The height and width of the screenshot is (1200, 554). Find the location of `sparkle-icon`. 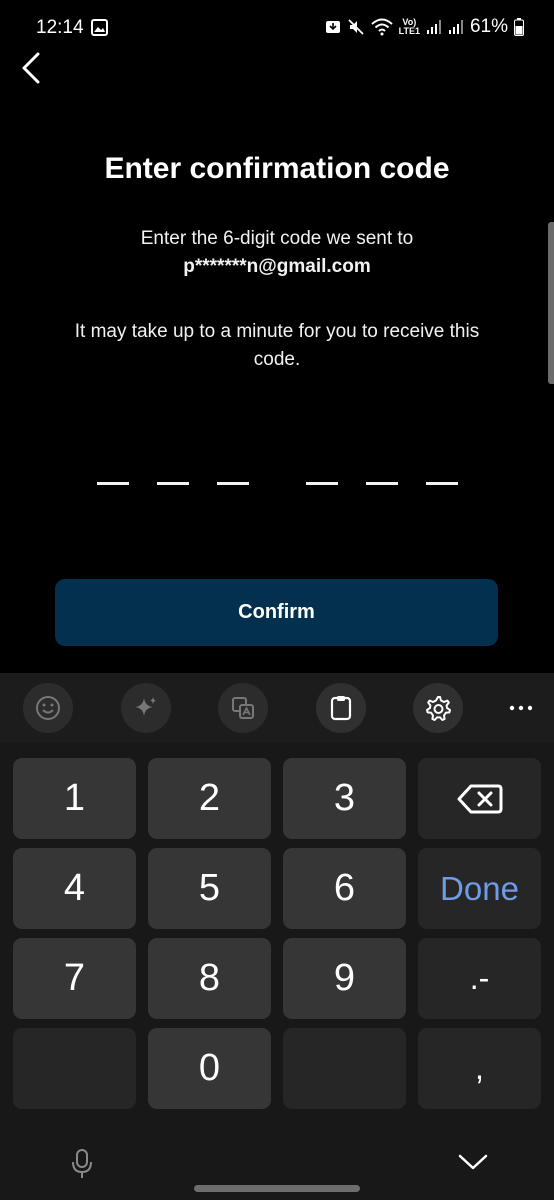

sparkle-icon is located at coordinates (145, 706).